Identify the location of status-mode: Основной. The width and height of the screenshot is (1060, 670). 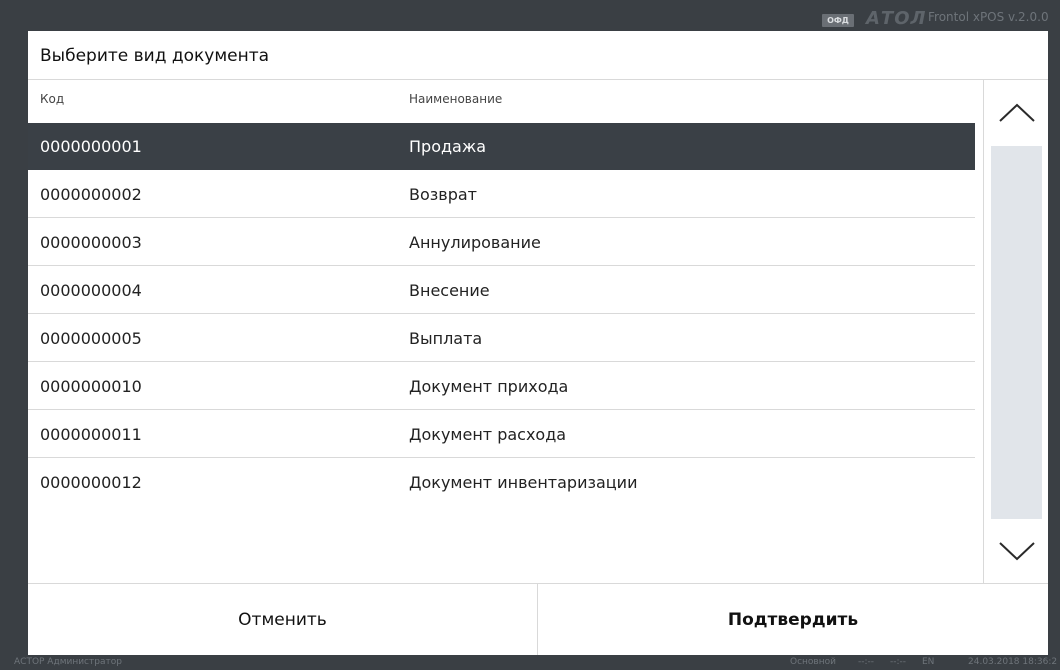
(813, 662).